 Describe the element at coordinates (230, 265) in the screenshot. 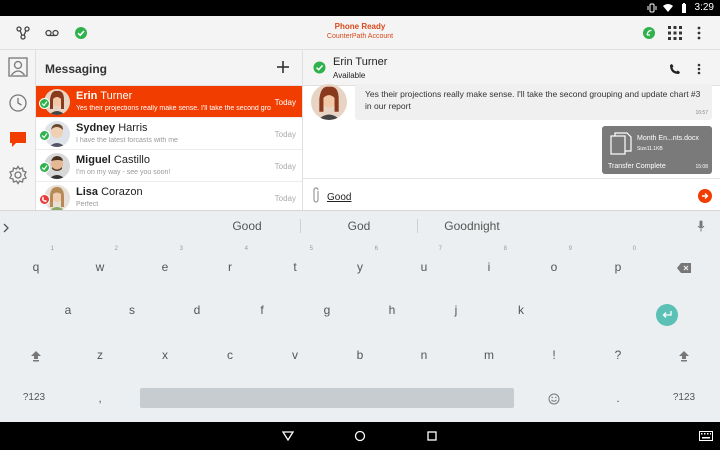

I see `key-r: r4` at that location.